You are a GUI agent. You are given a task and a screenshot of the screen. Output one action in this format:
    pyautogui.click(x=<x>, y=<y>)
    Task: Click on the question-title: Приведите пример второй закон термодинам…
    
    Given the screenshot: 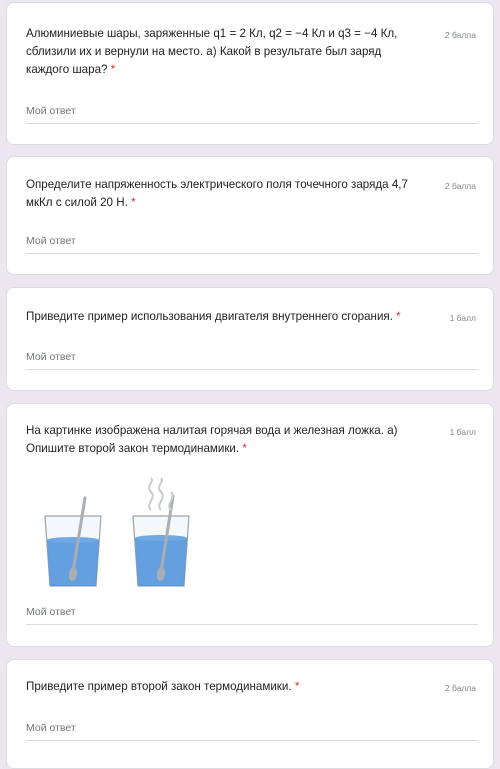 What is the action you would take?
    pyautogui.click(x=226, y=687)
    